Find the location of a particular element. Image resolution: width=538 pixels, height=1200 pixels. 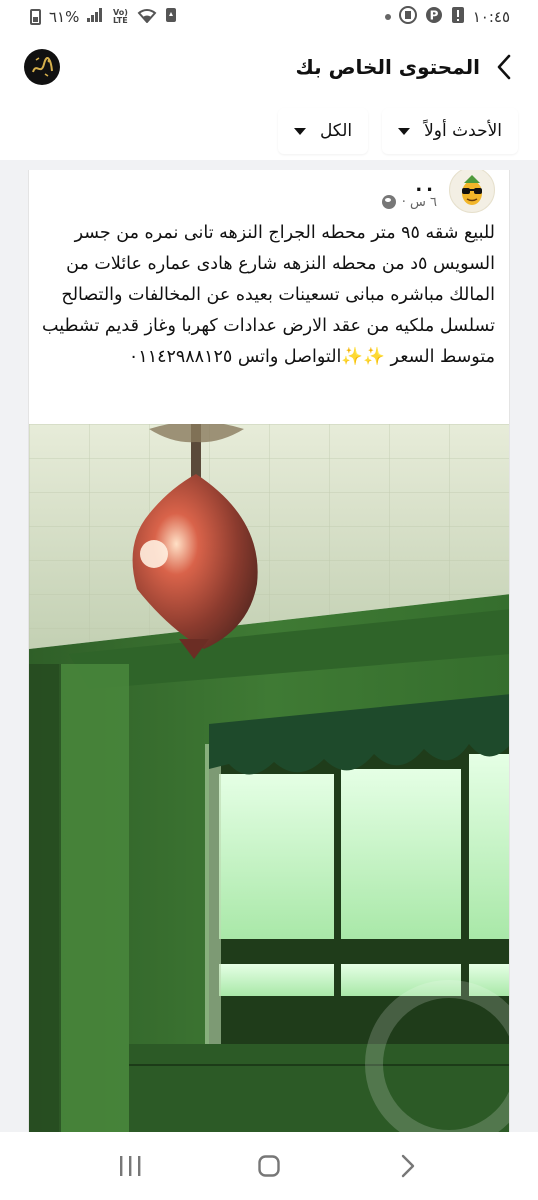

back-icon is located at coordinates (408, 1166).